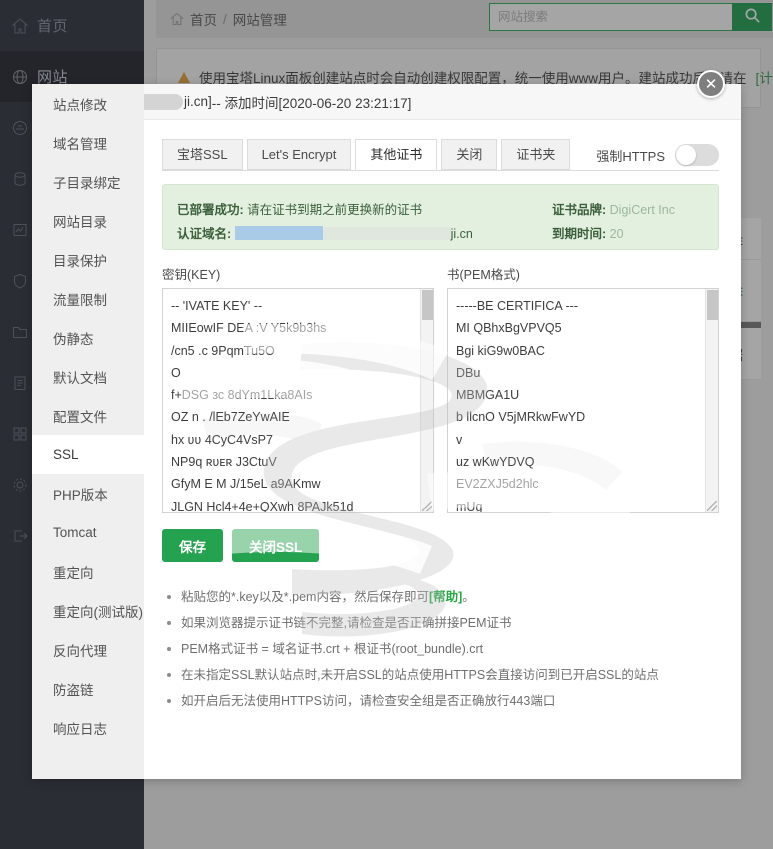 The width and height of the screenshot is (773, 849). Describe the element at coordinates (305, 597) in the screenshot. I see `tip-text: 粘贴您的*.key以及*.pem内容，然后保存即可` at that location.